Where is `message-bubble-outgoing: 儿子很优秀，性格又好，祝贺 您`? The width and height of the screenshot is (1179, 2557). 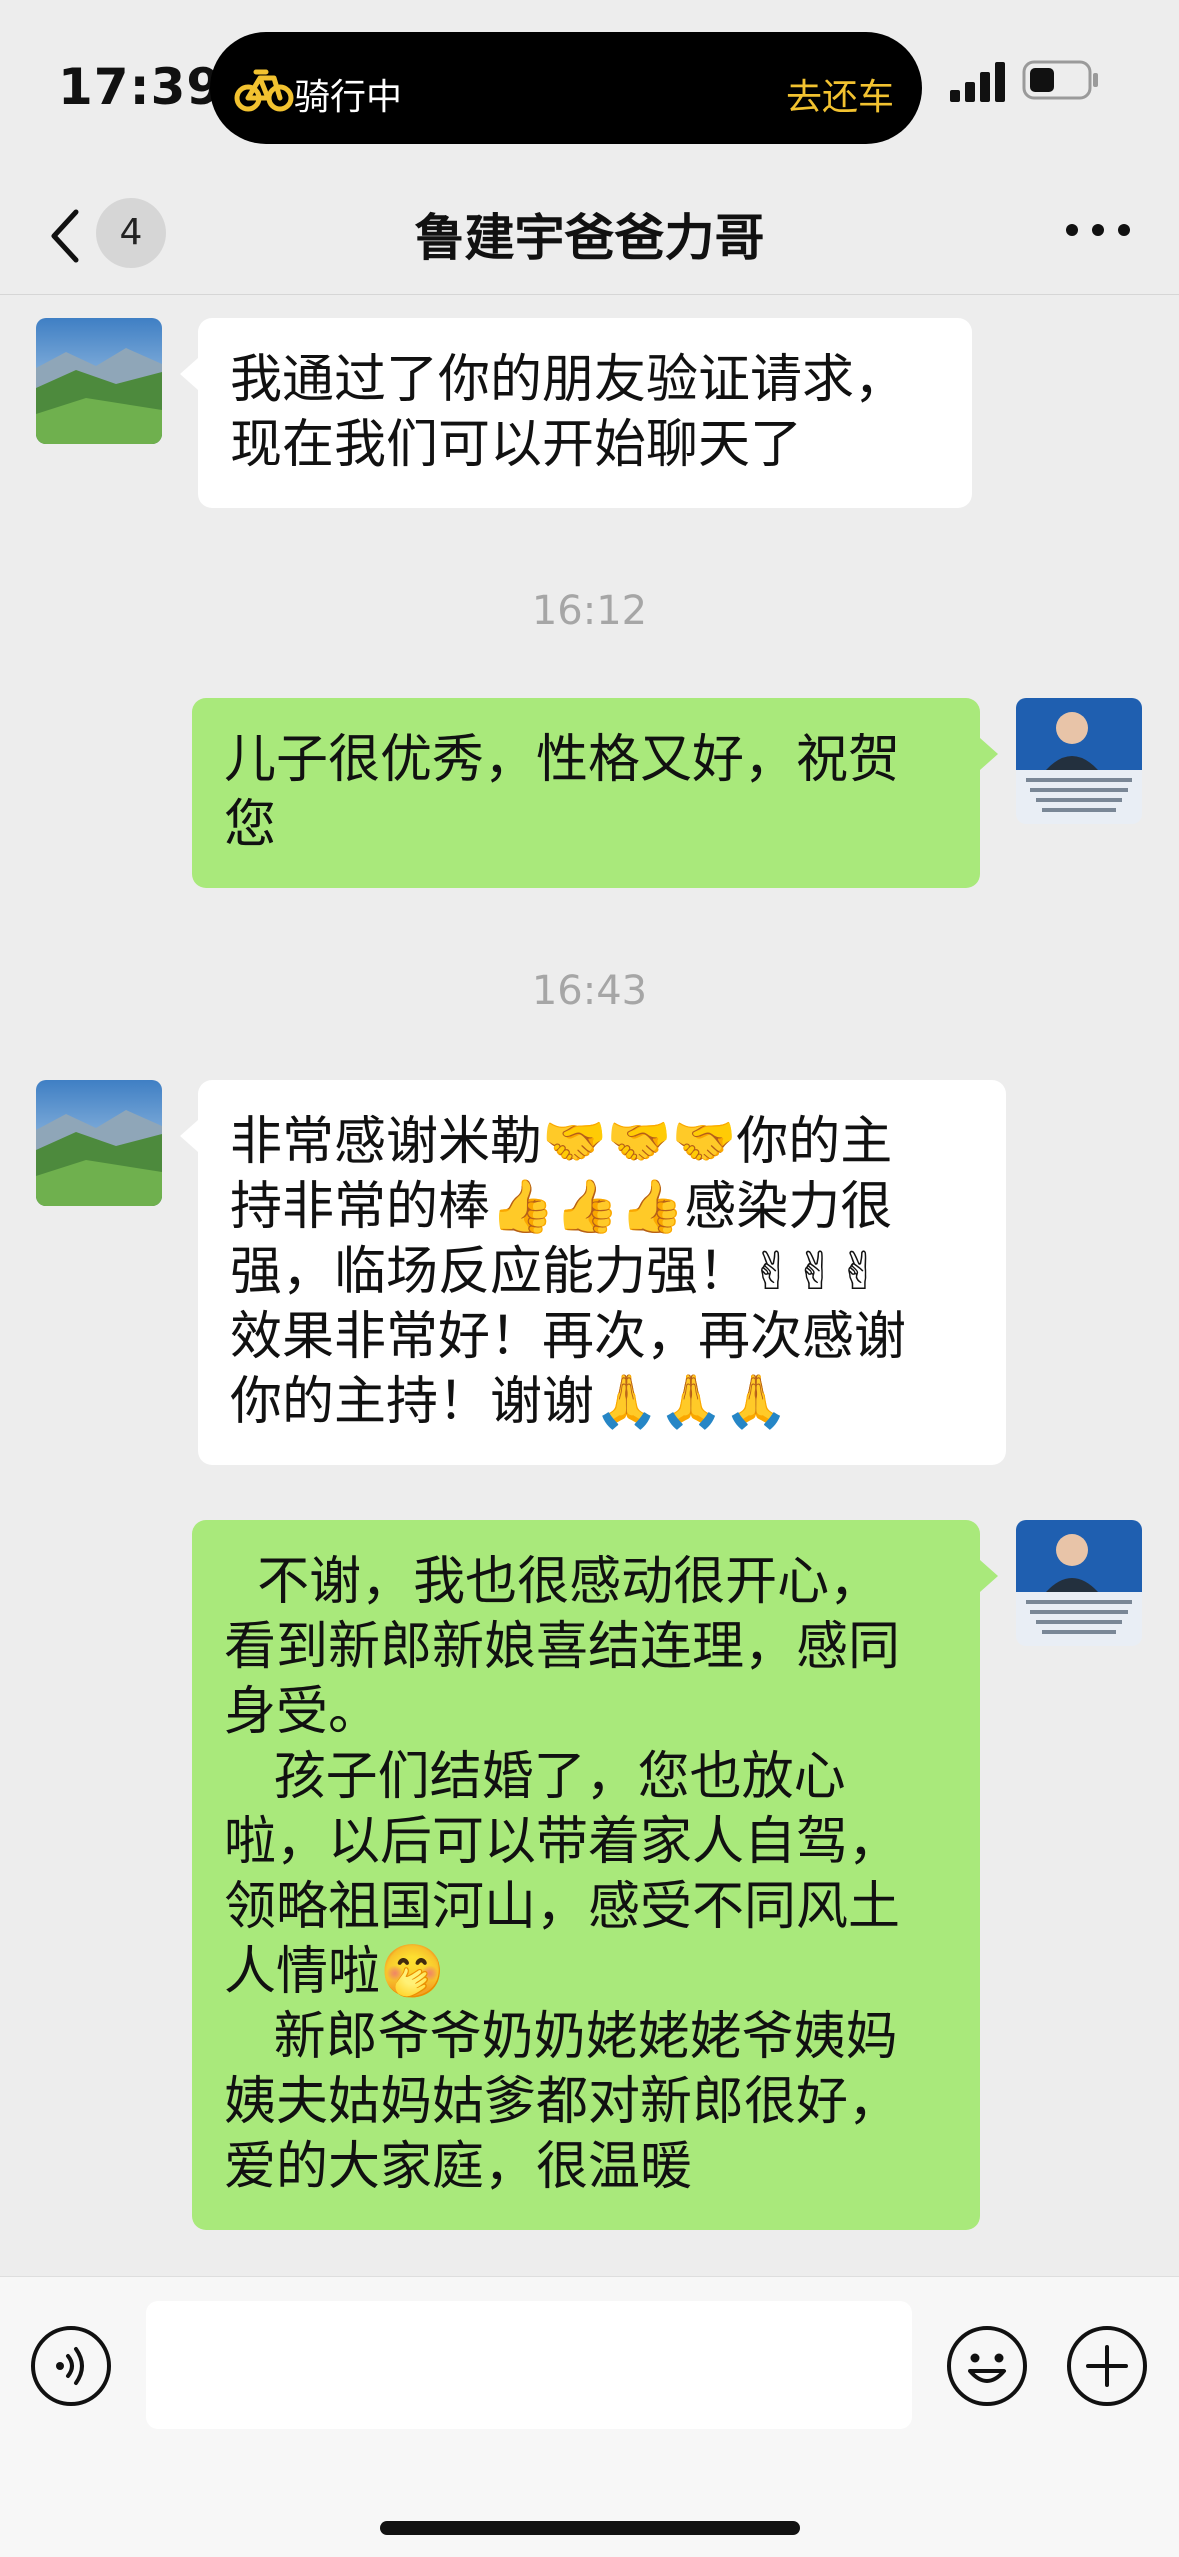 message-bubble-outgoing: 儿子很优秀，性格又好，祝贺 您 is located at coordinates (595, 793).